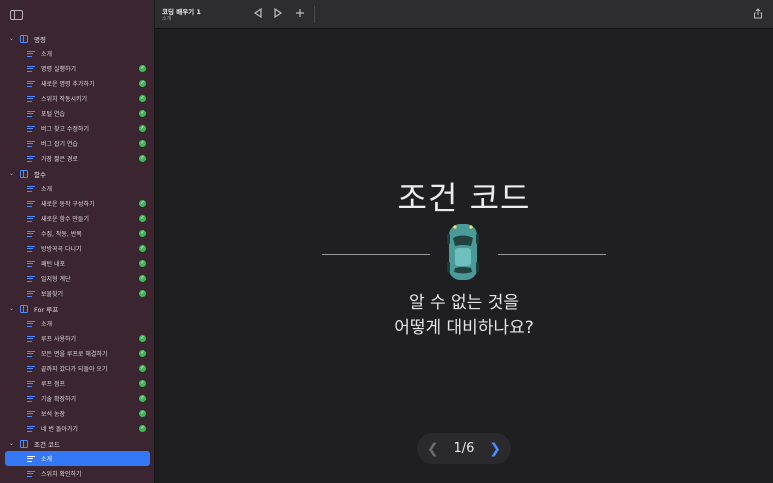  I want to click on back-button, so click(258, 13).